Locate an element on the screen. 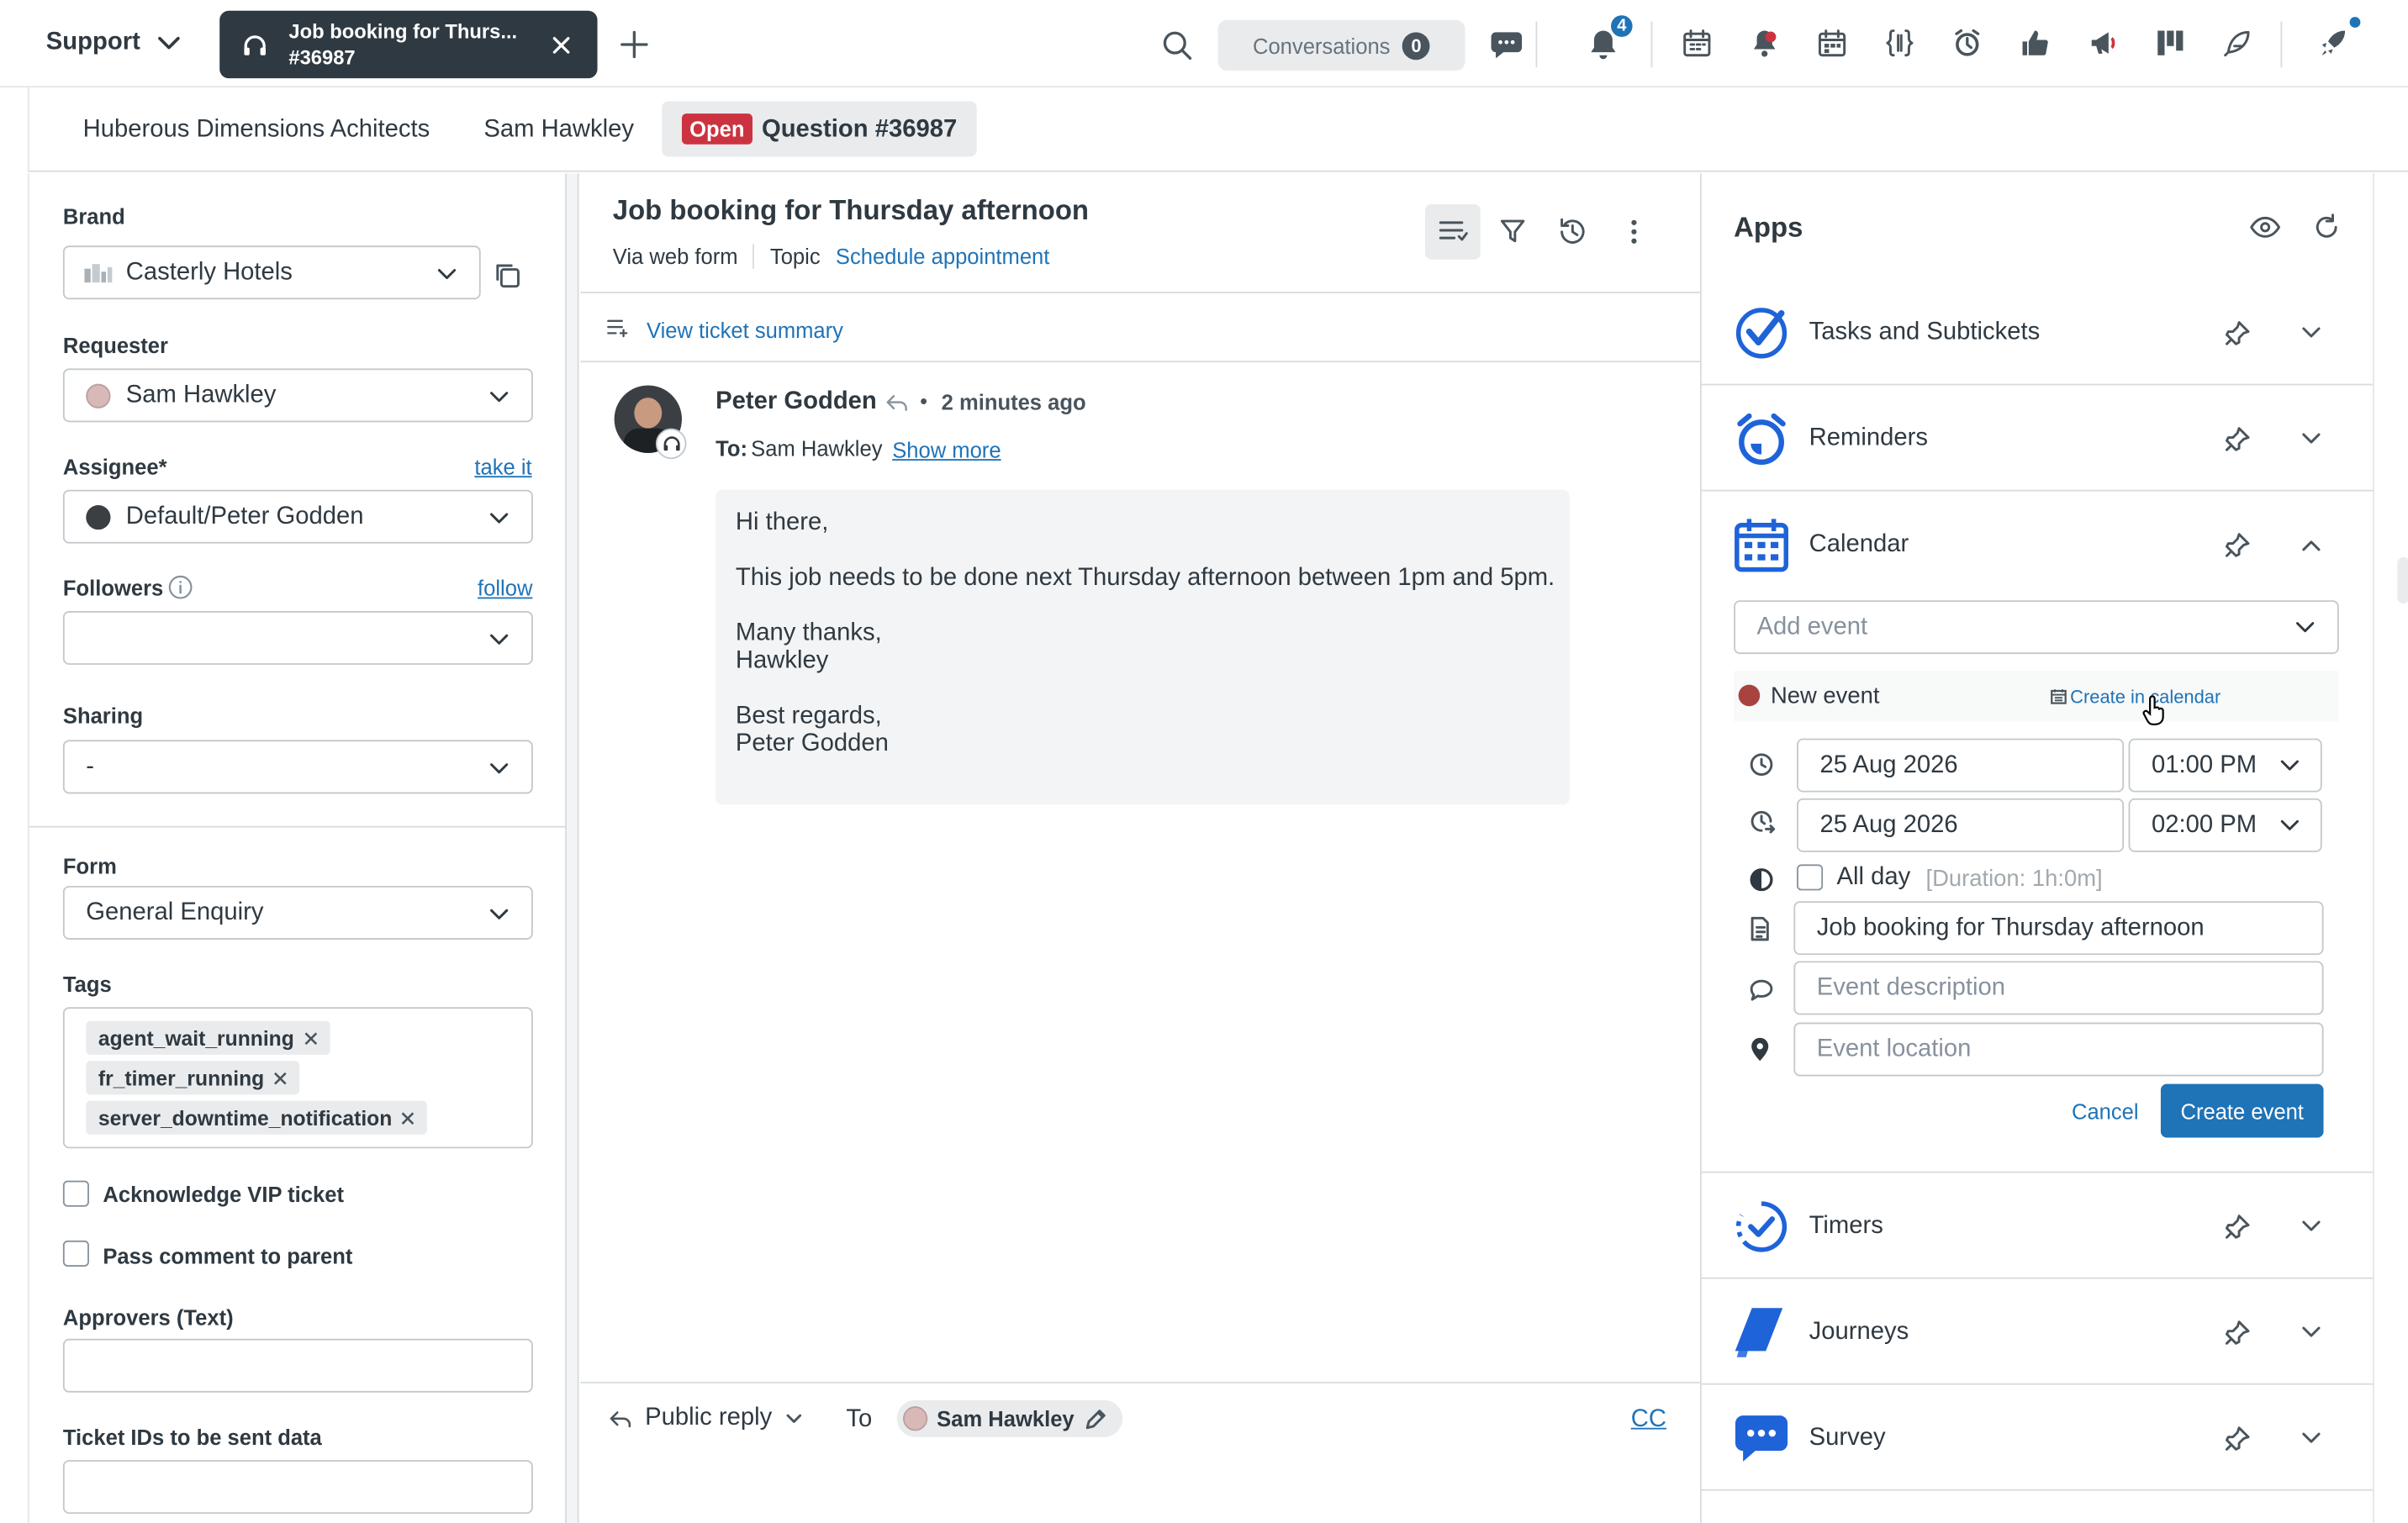 The height and width of the screenshot is (1523, 2408). code-braces-icon is located at coordinates (1899, 43).